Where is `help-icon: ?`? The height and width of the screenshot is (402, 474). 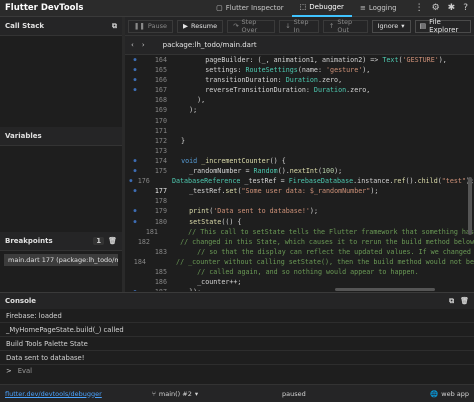
help-icon: ? is located at coordinates (465, 8).